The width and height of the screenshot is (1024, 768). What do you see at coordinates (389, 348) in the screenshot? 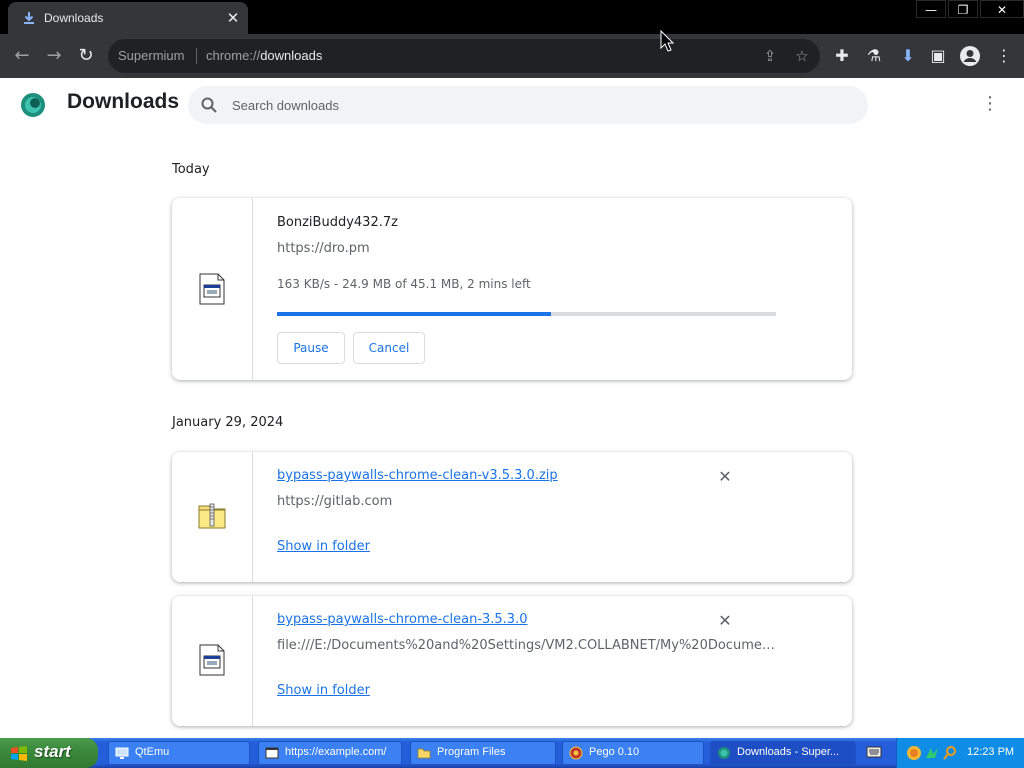
I see `cancel-button: Cancel` at bounding box center [389, 348].